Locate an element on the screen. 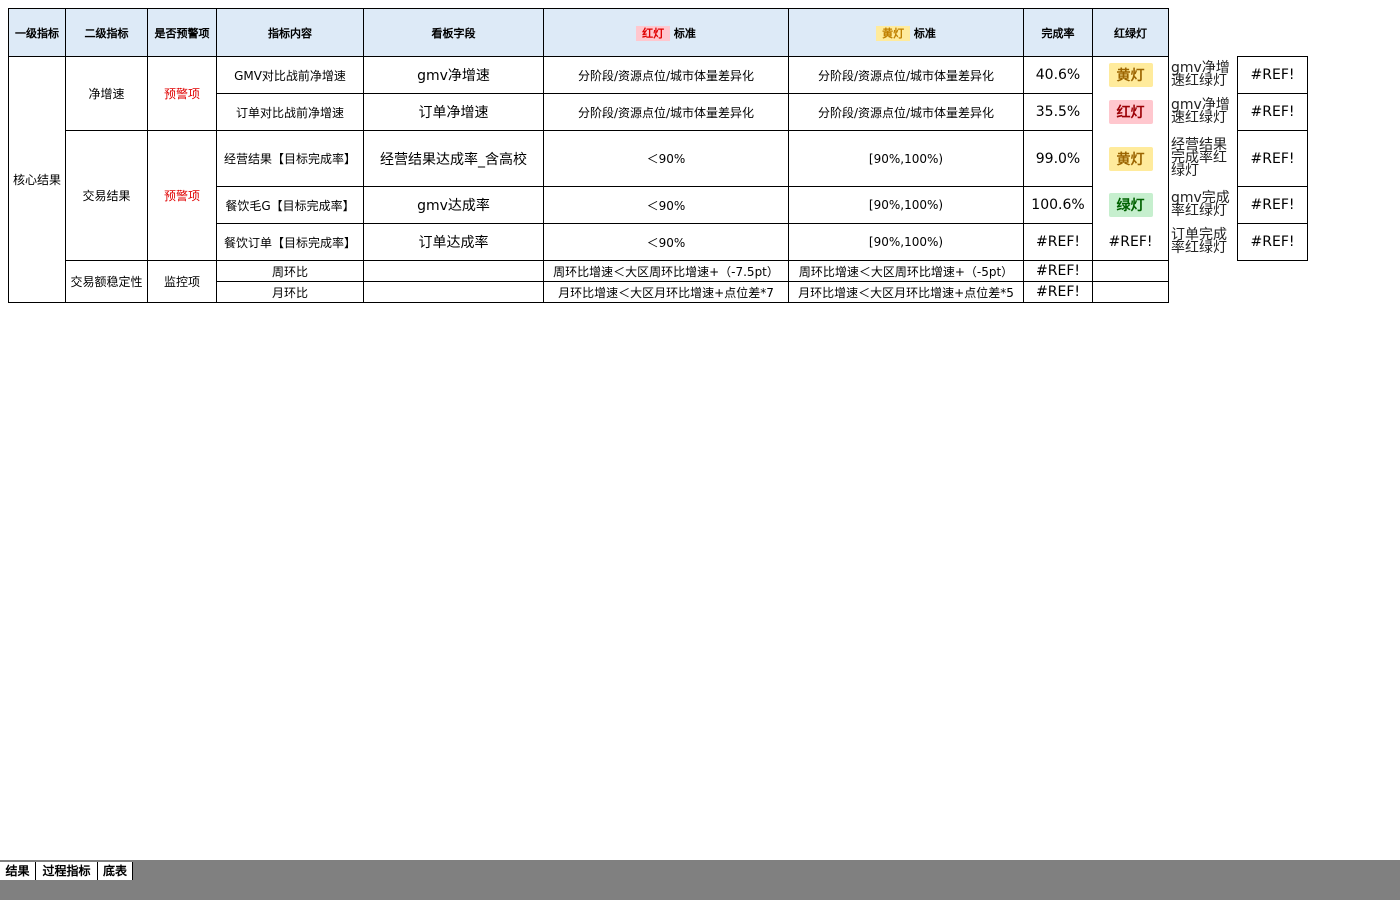 The image size is (1400, 900). header-yellow-standard: 黄灯 标准 is located at coordinates (906, 32).